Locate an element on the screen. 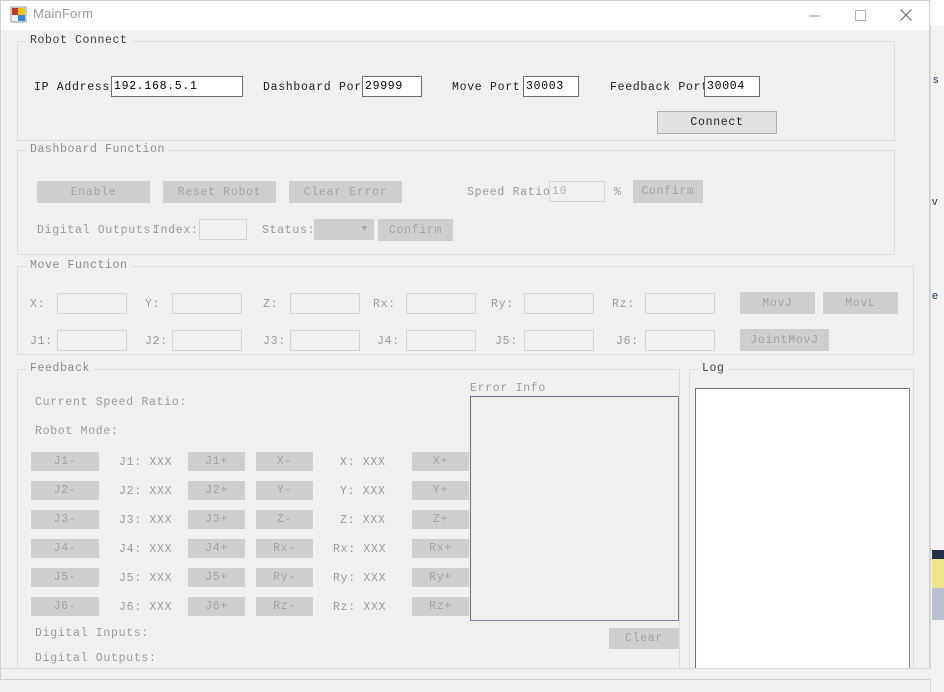 This screenshot has width=944, height=692. feedback-j4-readout: J4: XXX is located at coordinates (146, 549).